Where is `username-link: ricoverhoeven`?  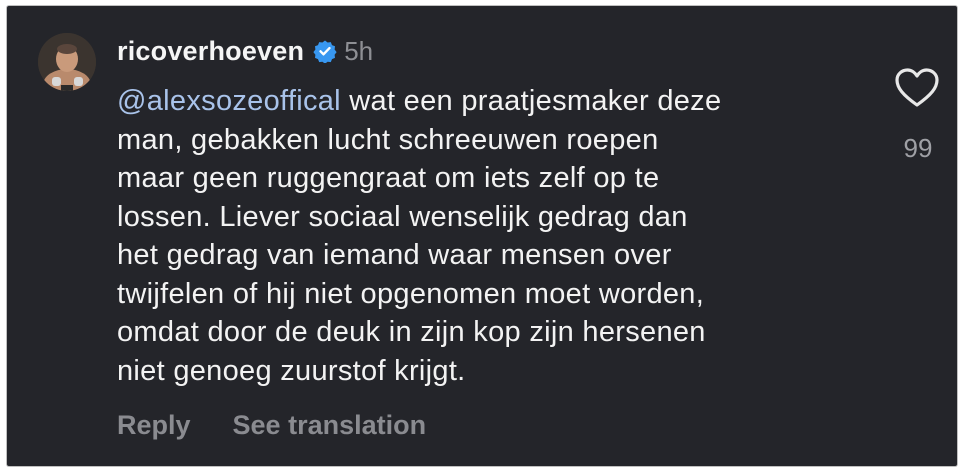 username-link: ricoverhoeven is located at coordinates (210, 51).